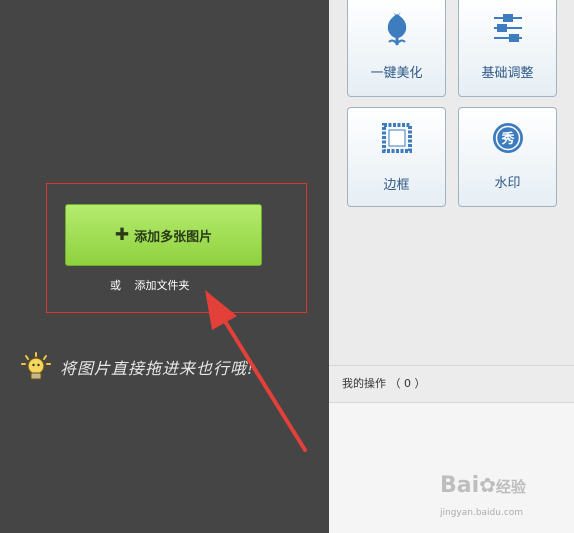 The image size is (574, 533). I want to click on watermark-seal-icon: 秀, so click(508, 138).